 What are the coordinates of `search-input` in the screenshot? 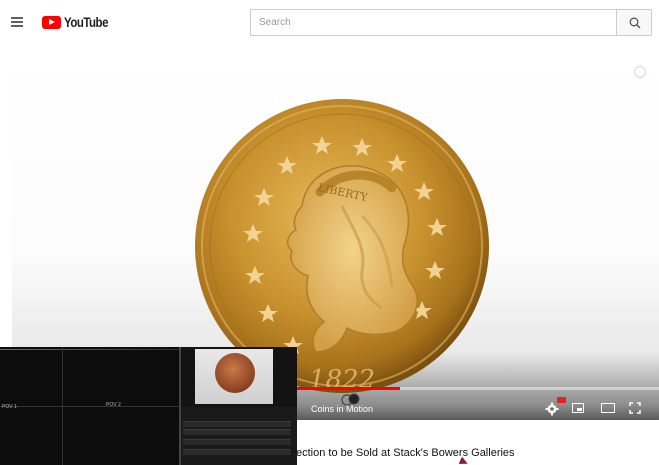 It's located at (433, 22).